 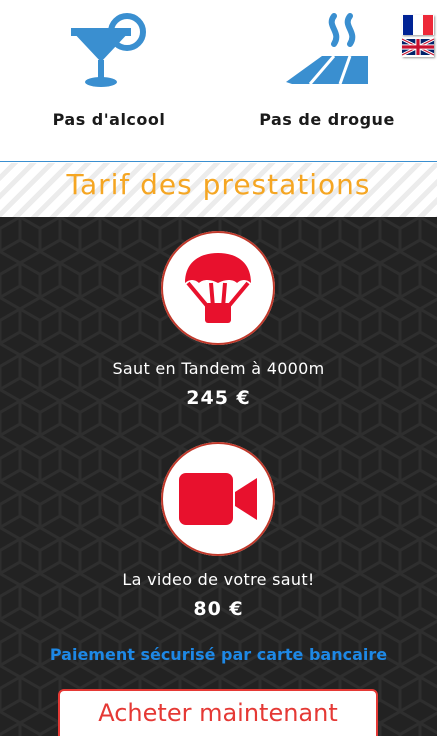 I want to click on service-name: Saut en Tandem à 4000m, so click(x=218, y=368).